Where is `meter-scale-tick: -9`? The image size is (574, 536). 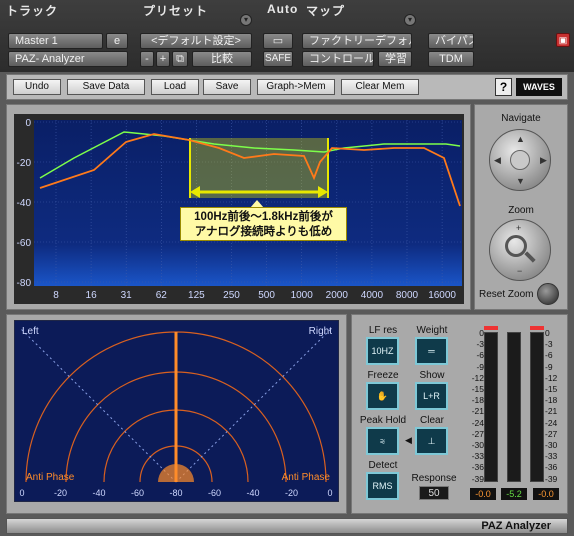
meter-scale-tick: -9 is located at coordinates (549, 366).